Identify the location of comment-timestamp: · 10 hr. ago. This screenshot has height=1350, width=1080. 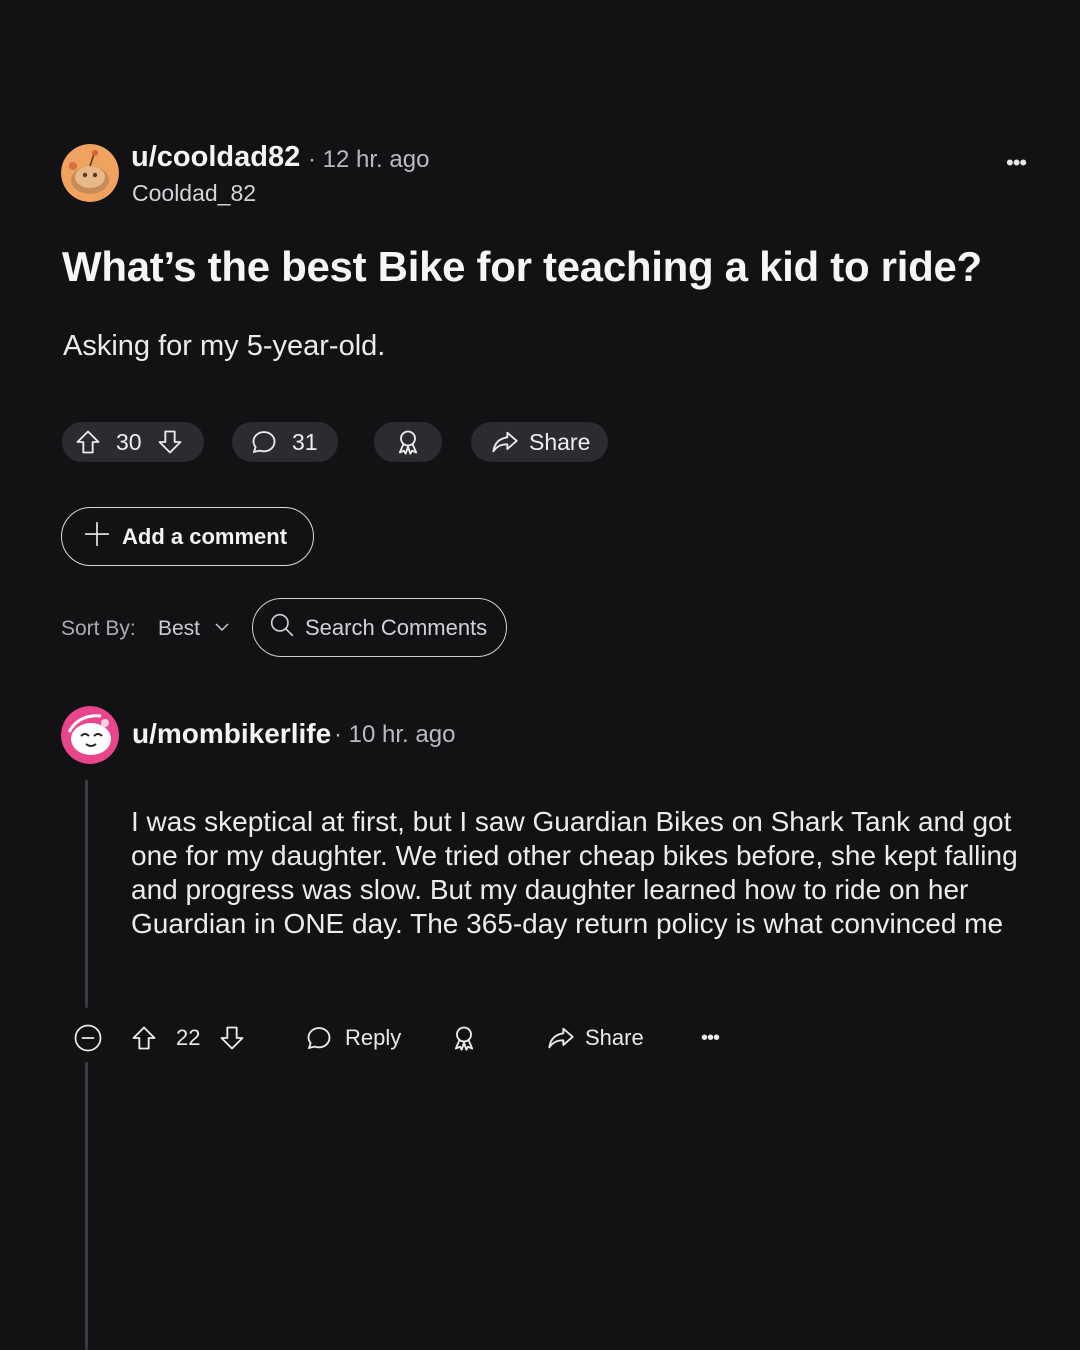
(394, 735).